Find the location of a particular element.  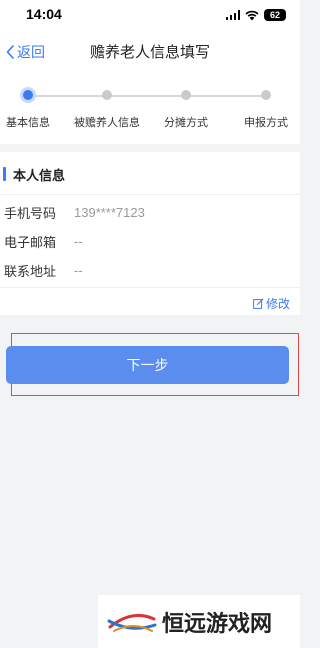

nav-bar: 赡养老人信息填写 返回 is located at coordinates (150, 52).